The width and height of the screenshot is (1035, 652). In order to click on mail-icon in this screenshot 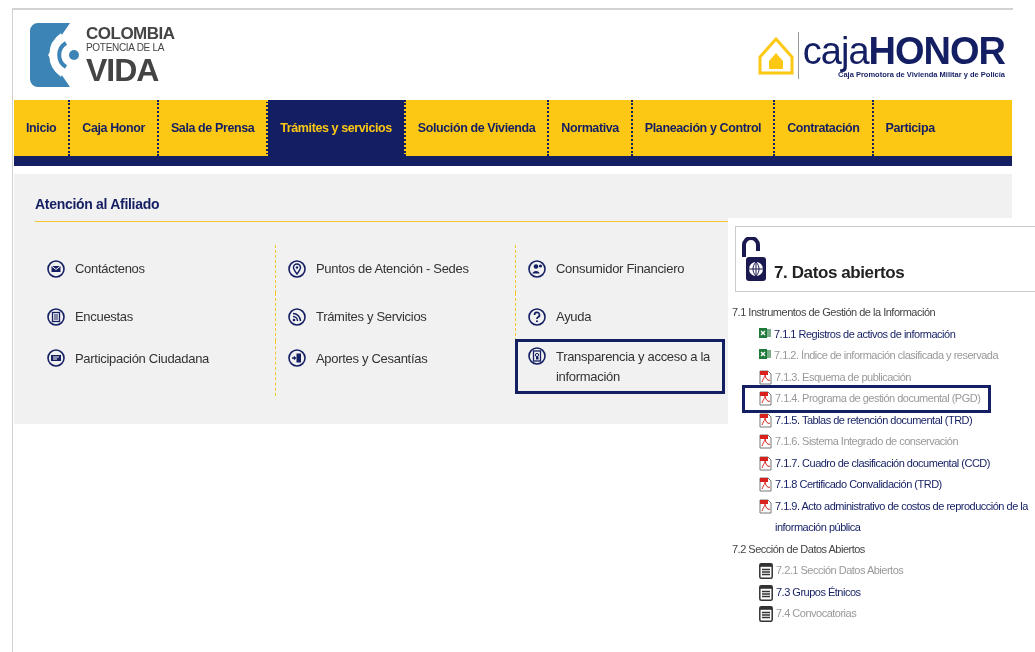, I will do `click(56, 269)`.